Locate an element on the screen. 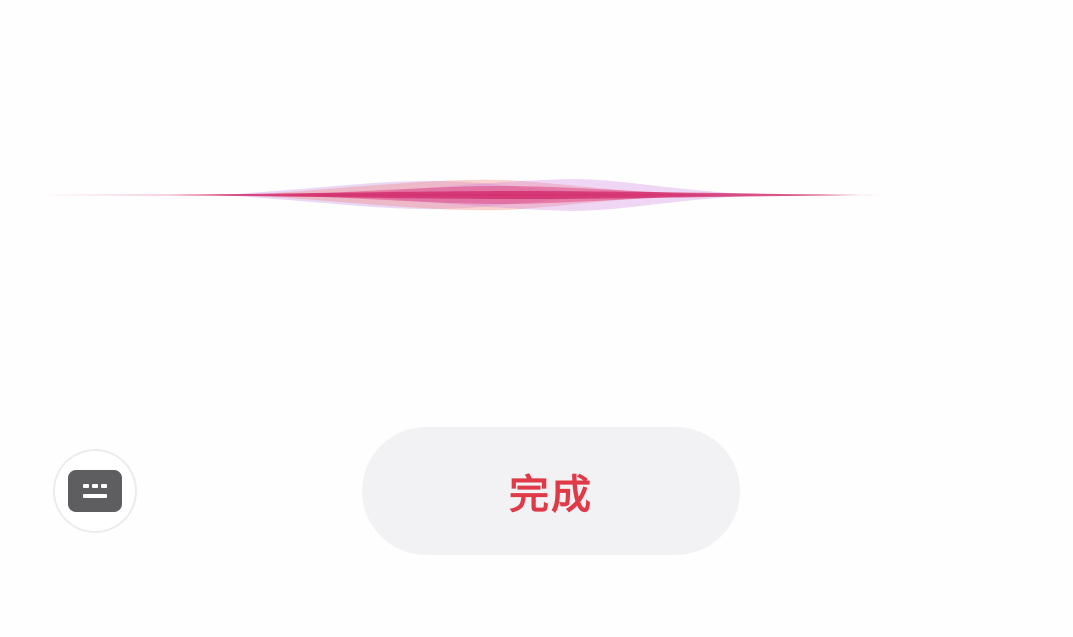  done-button-label: 完成 is located at coordinates (551, 495).